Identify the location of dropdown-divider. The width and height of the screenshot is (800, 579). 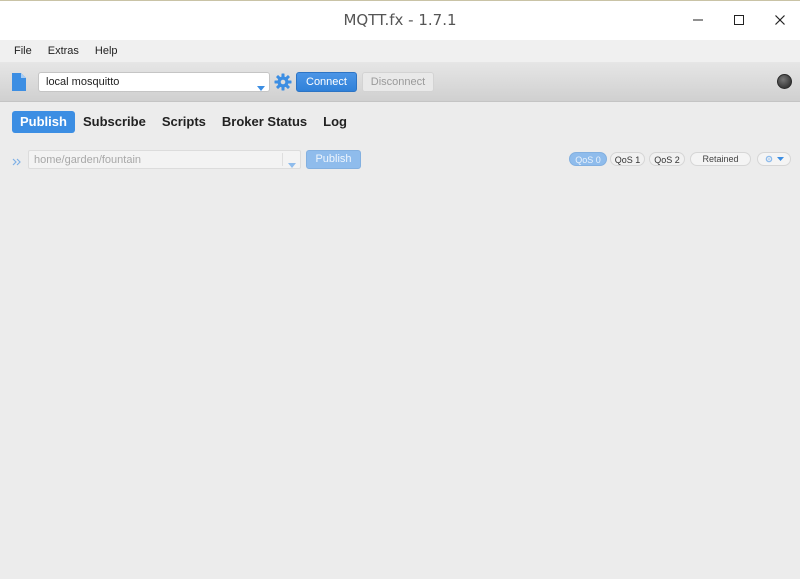
(282, 159).